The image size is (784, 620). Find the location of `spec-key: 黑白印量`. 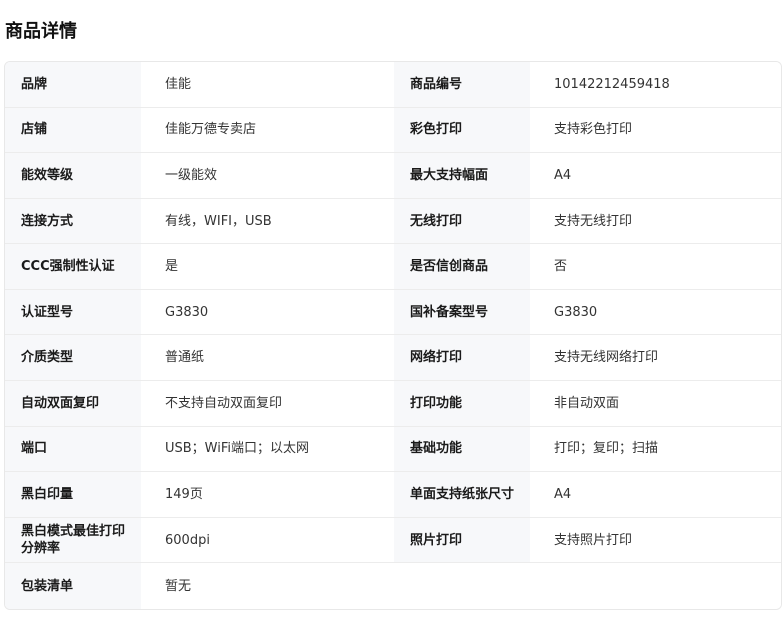

spec-key: 黑白印量 is located at coordinates (73, 495).